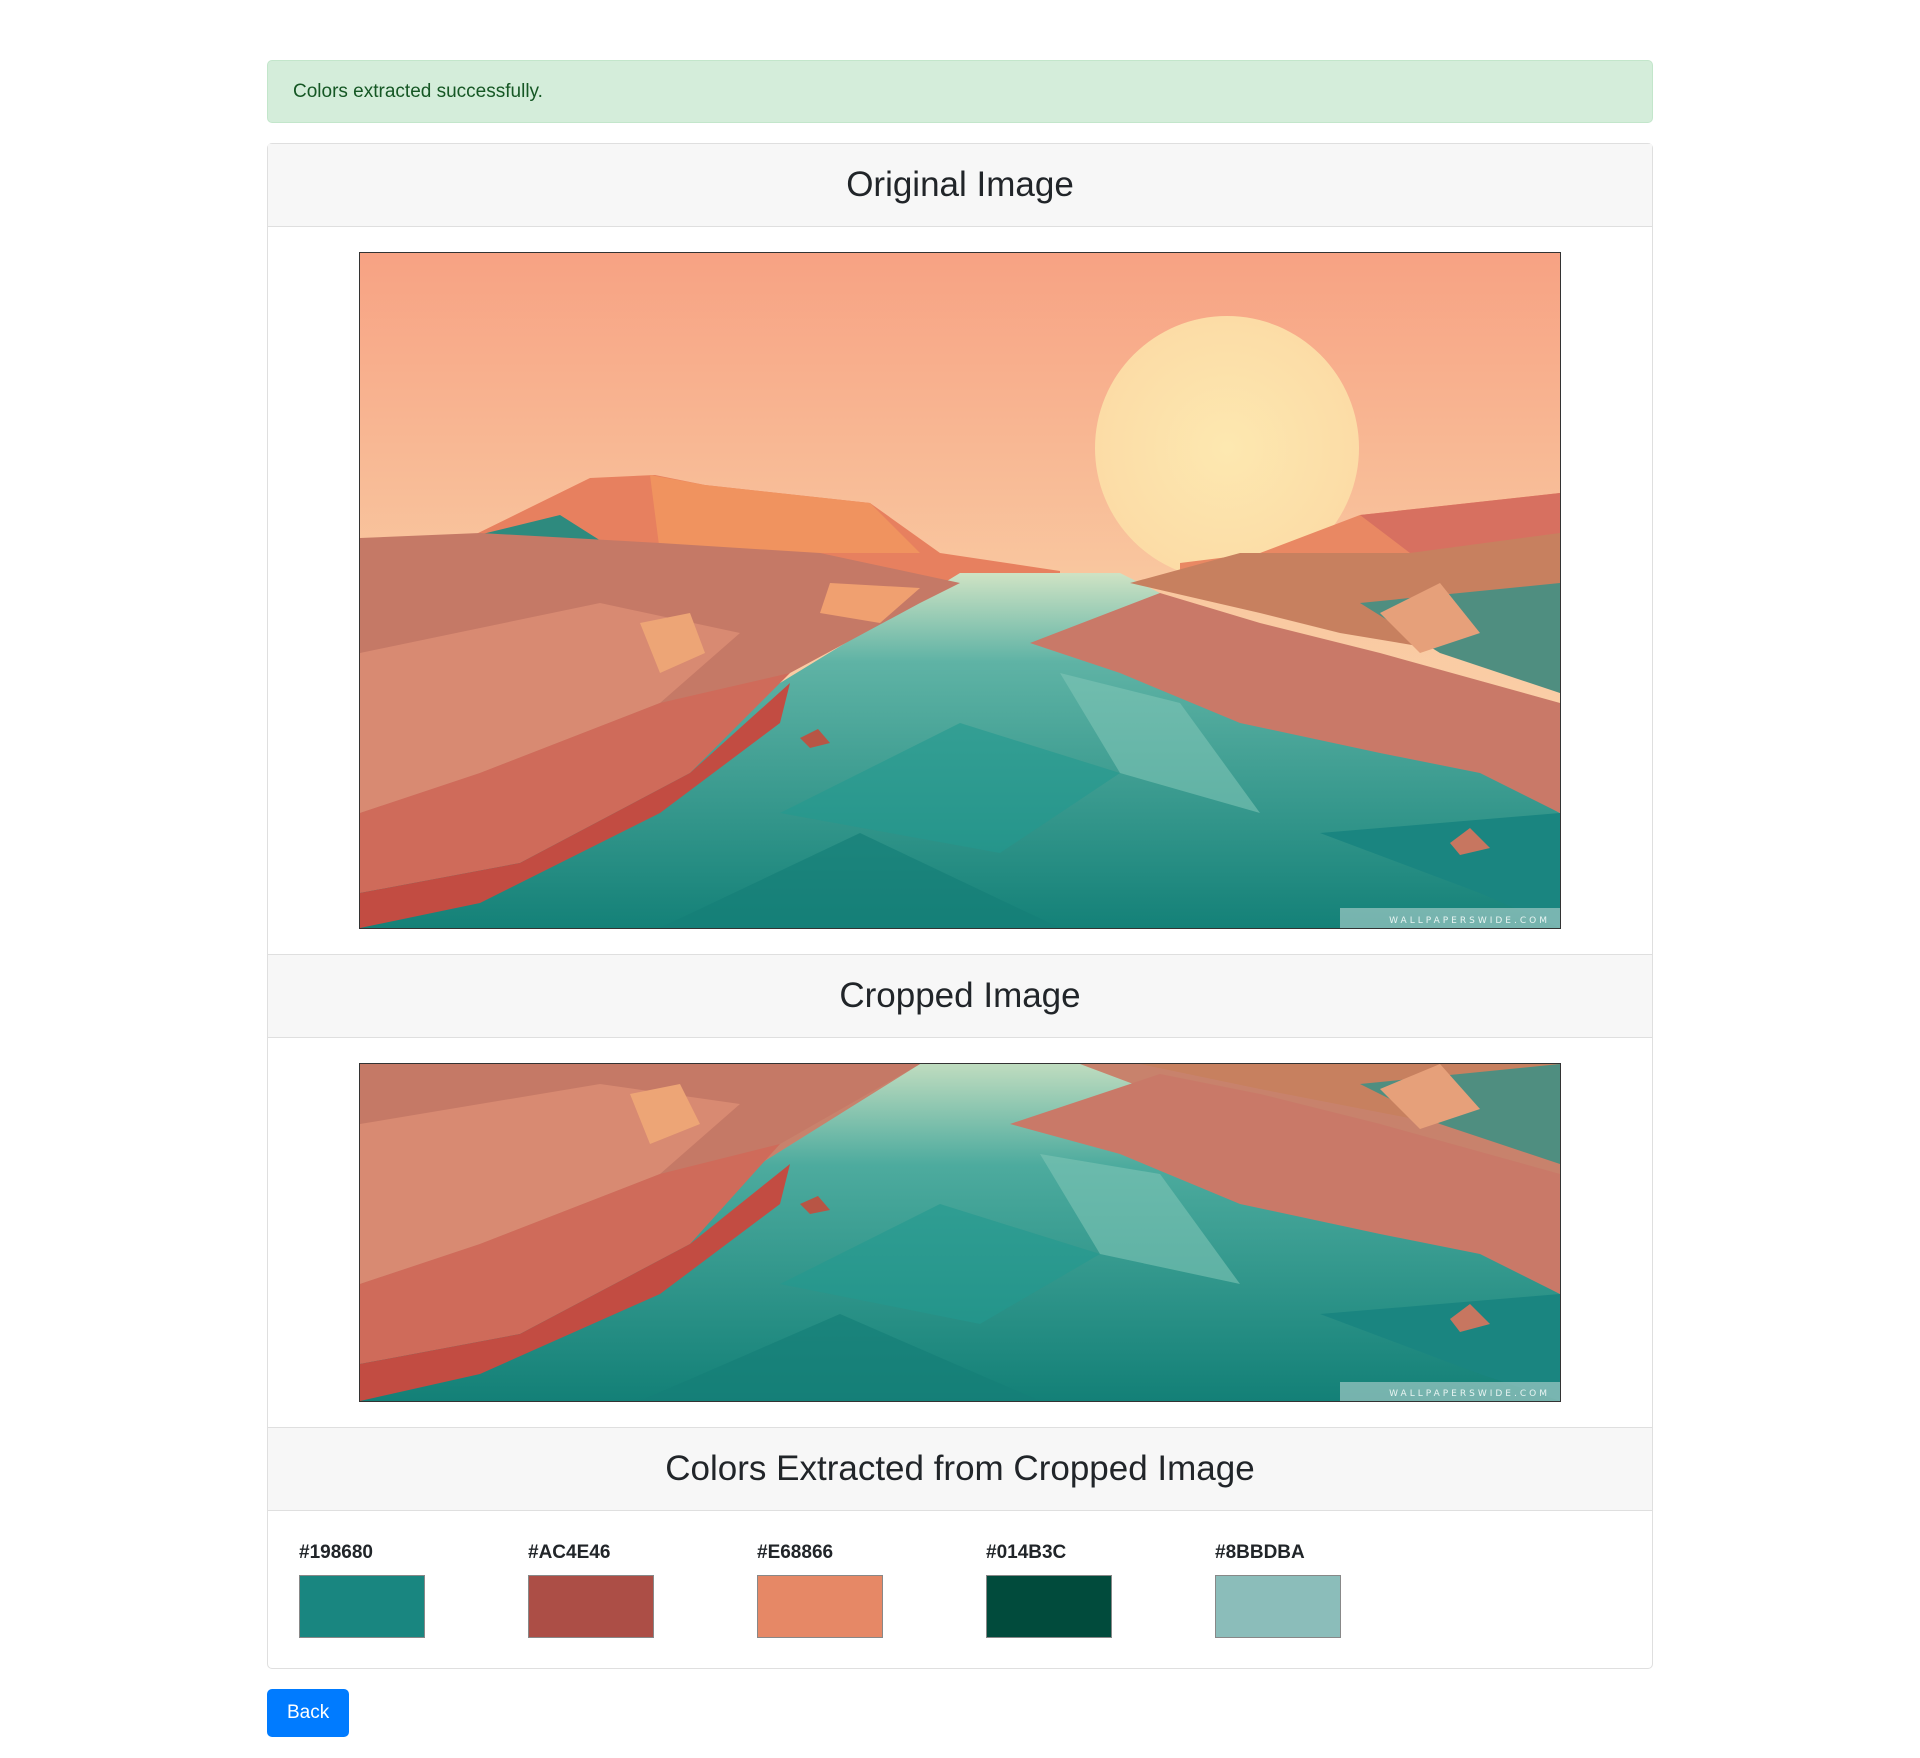 The width and height of the screenshot is (1920, 1758). What do you see at coordinates (1260, 1552) in the screenshot?
I see `color-hex-label: #8BBDBA` at bounding box center [1260, 1552].